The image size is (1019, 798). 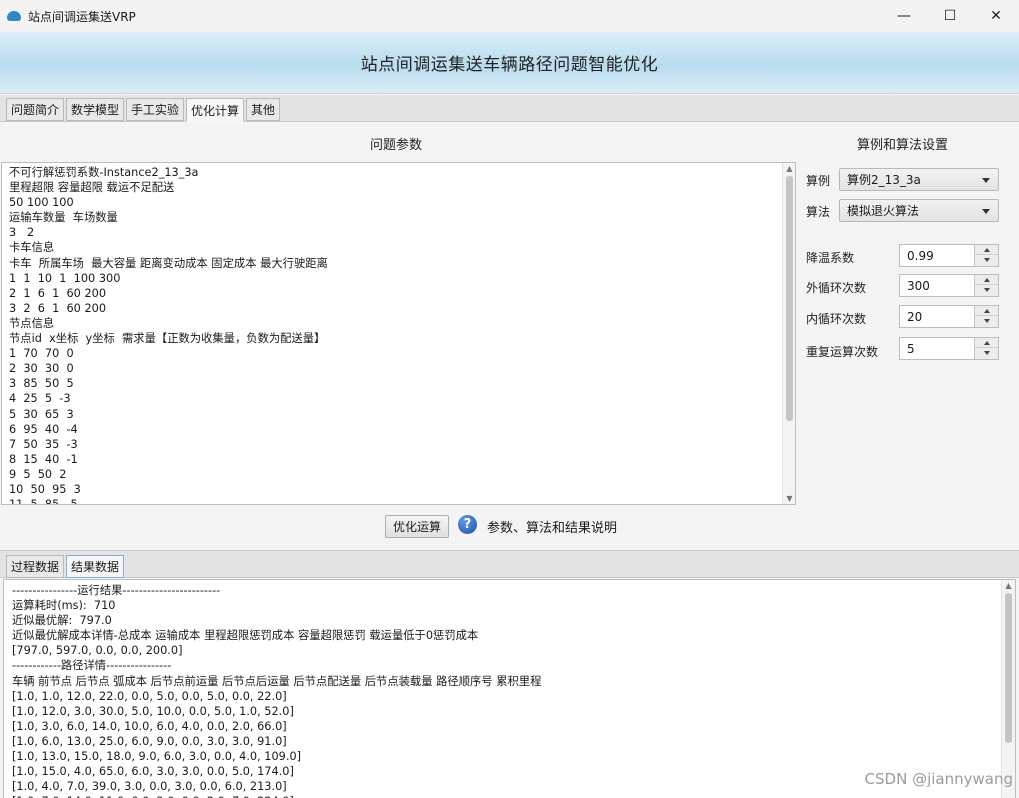 I want to click on help-icon: ?, so click(x=467, y=524).